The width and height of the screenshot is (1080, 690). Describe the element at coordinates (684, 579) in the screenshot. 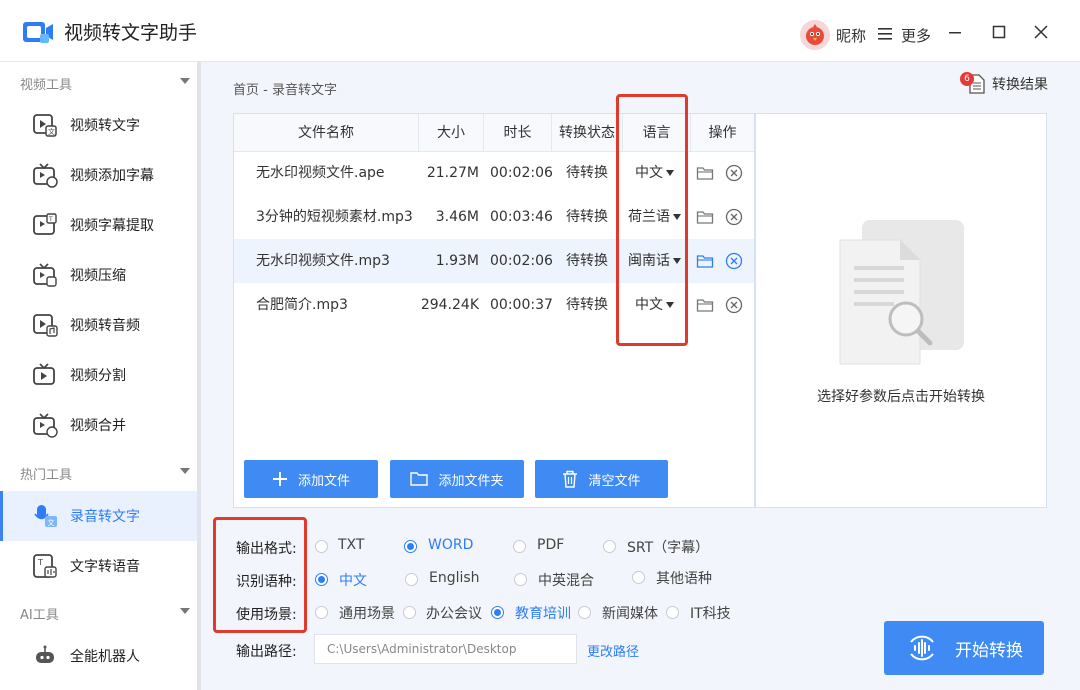

I see `option-lang-other: 其他语种` at that location.